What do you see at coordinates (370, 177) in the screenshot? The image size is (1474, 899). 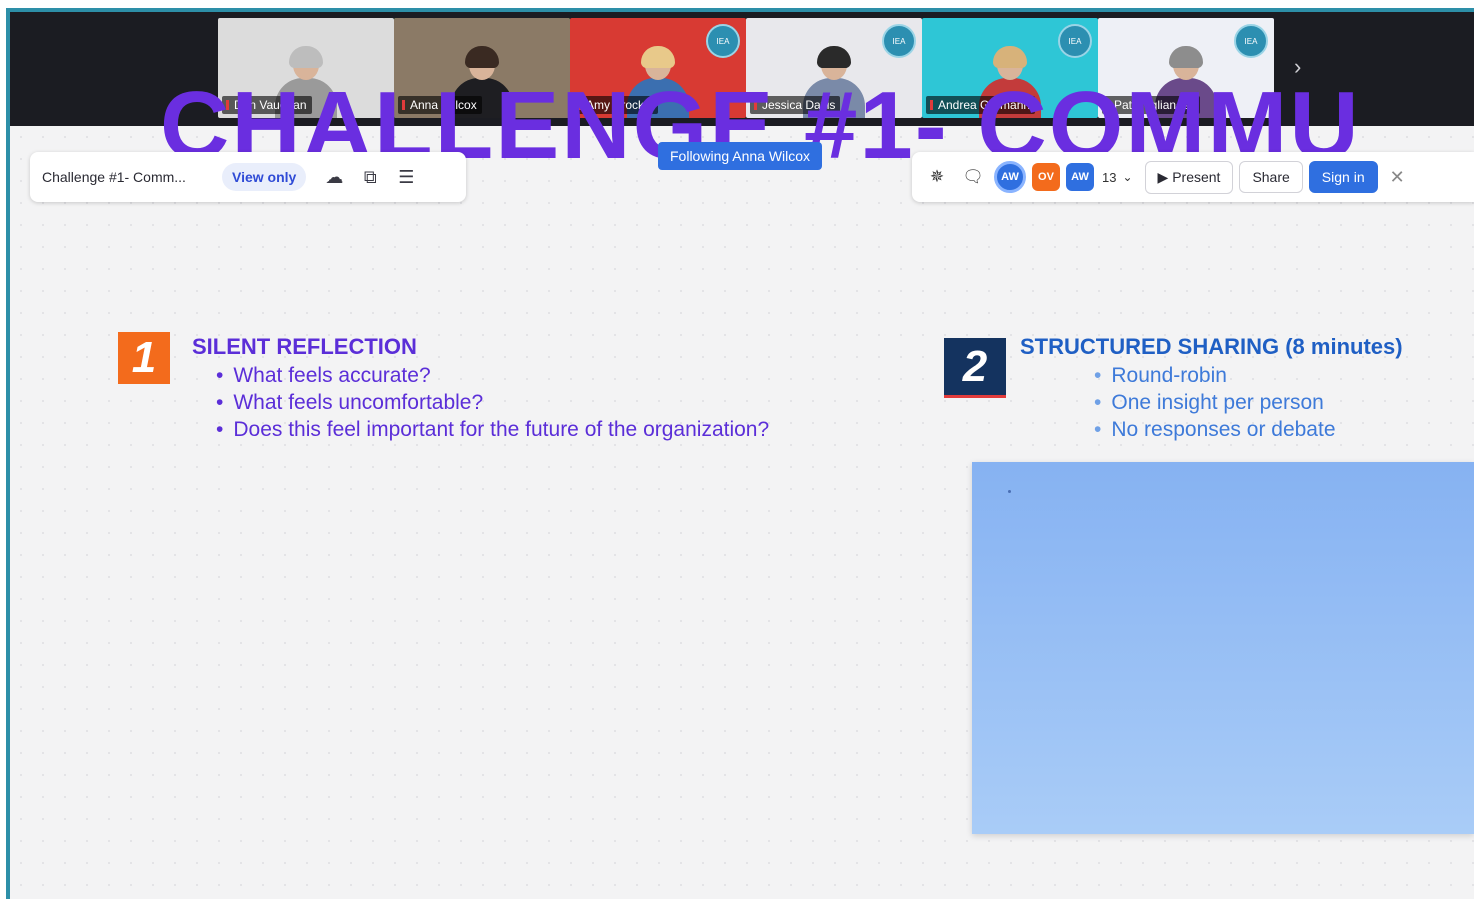 I see `frames-icon: ⧉` at bounding box center [370, 177].